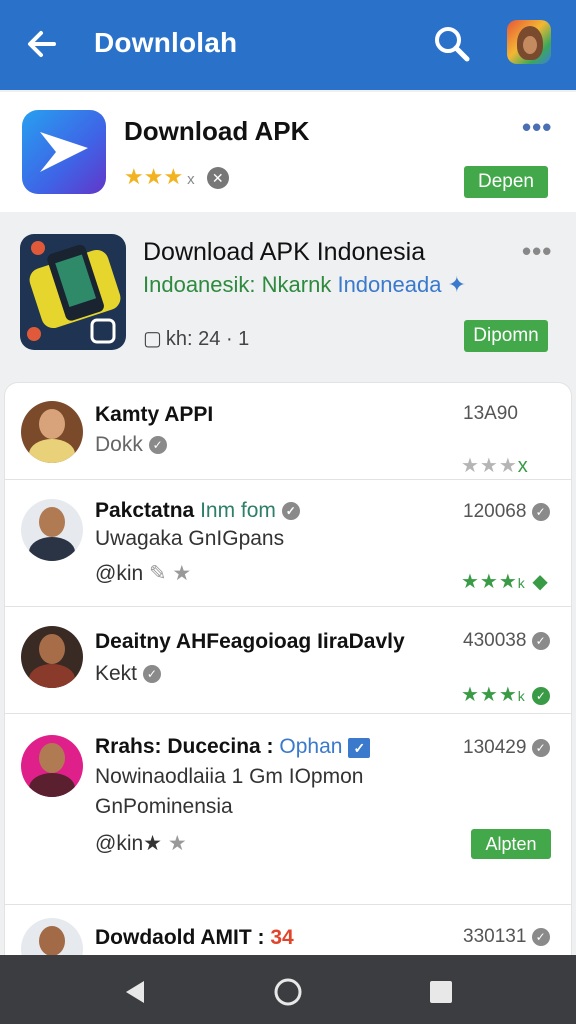  I want to click on system-nav-bar, so click(288, 989).